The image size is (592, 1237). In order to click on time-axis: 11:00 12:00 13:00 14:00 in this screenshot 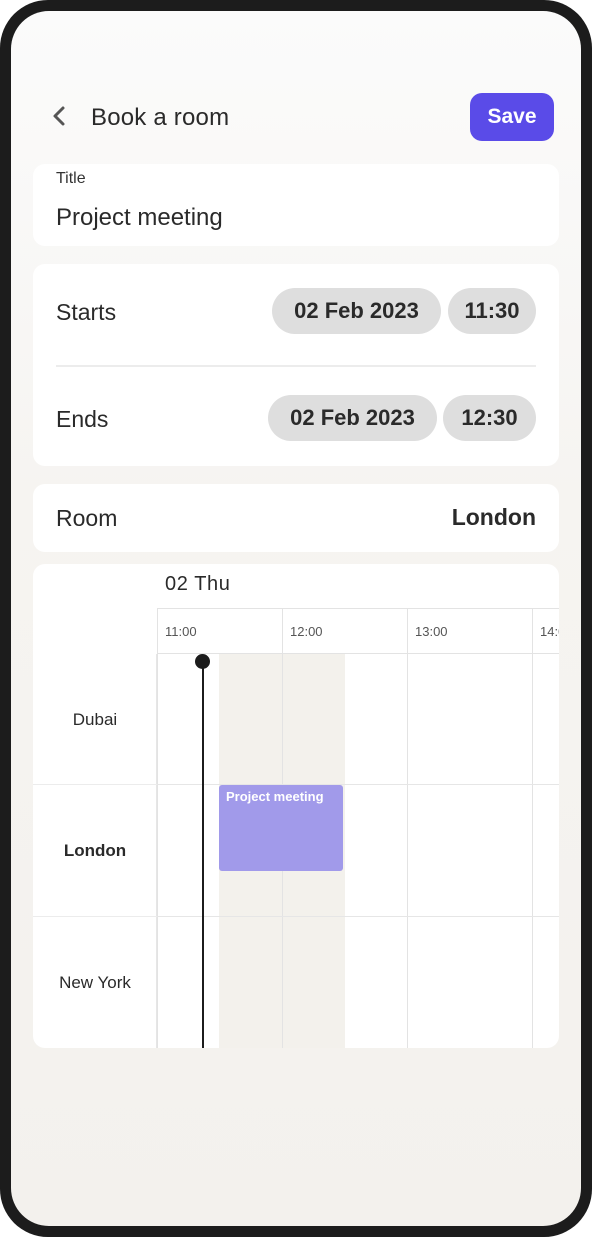, I will do `click(358, 631)`.